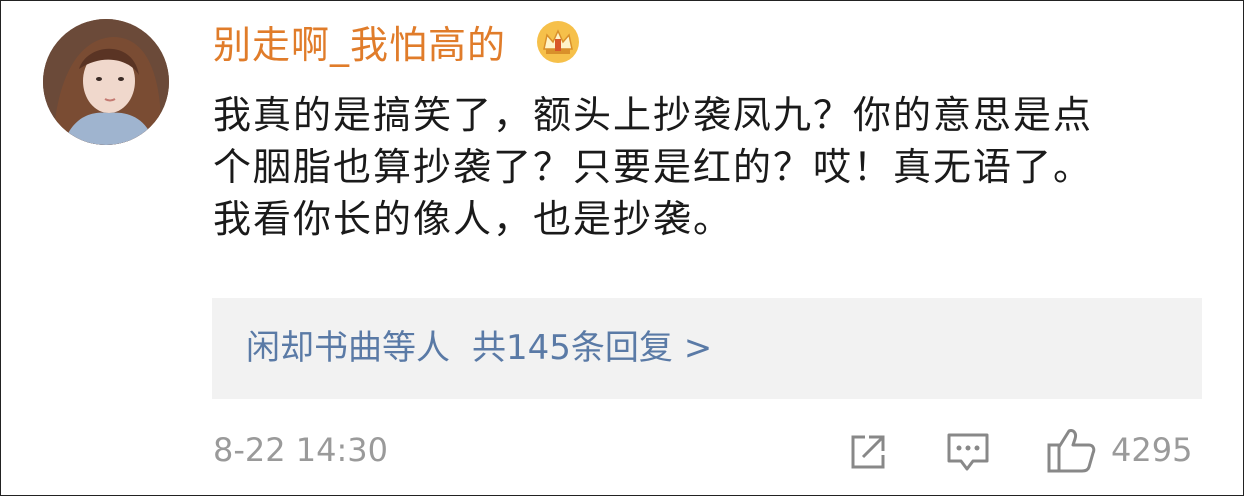 The height and width of the screenshot is (496, 1244). What do you see at coordinates (968, 452) in the screenshot?
I see `comment-icon` at bounding box center [968, 452].